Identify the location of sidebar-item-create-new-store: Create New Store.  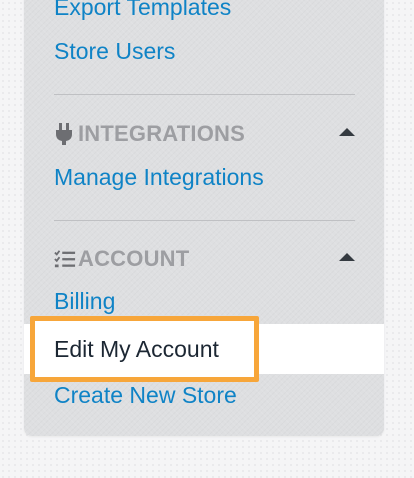
(145, 395).